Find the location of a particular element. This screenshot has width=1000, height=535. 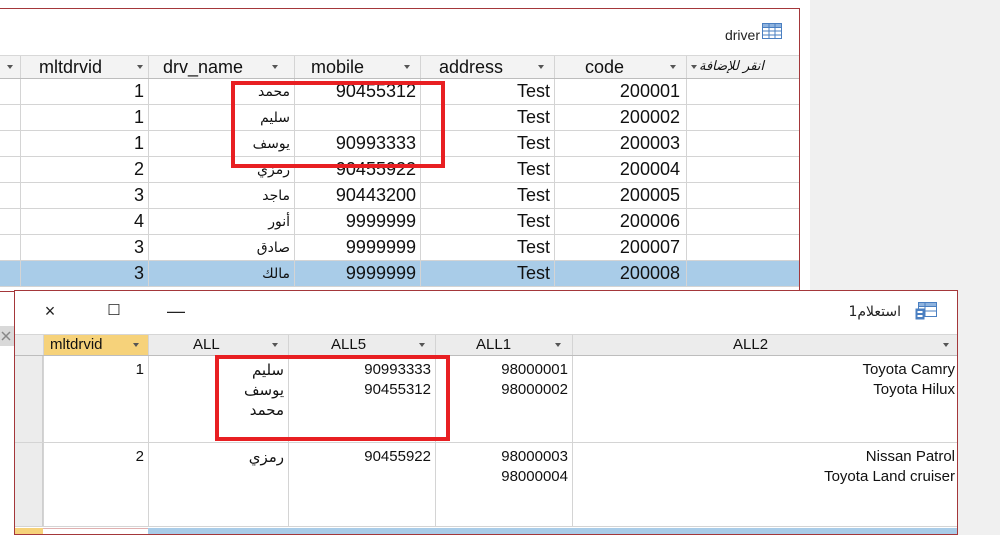

cell-code: 200007 is located at coordinates (620, 247).